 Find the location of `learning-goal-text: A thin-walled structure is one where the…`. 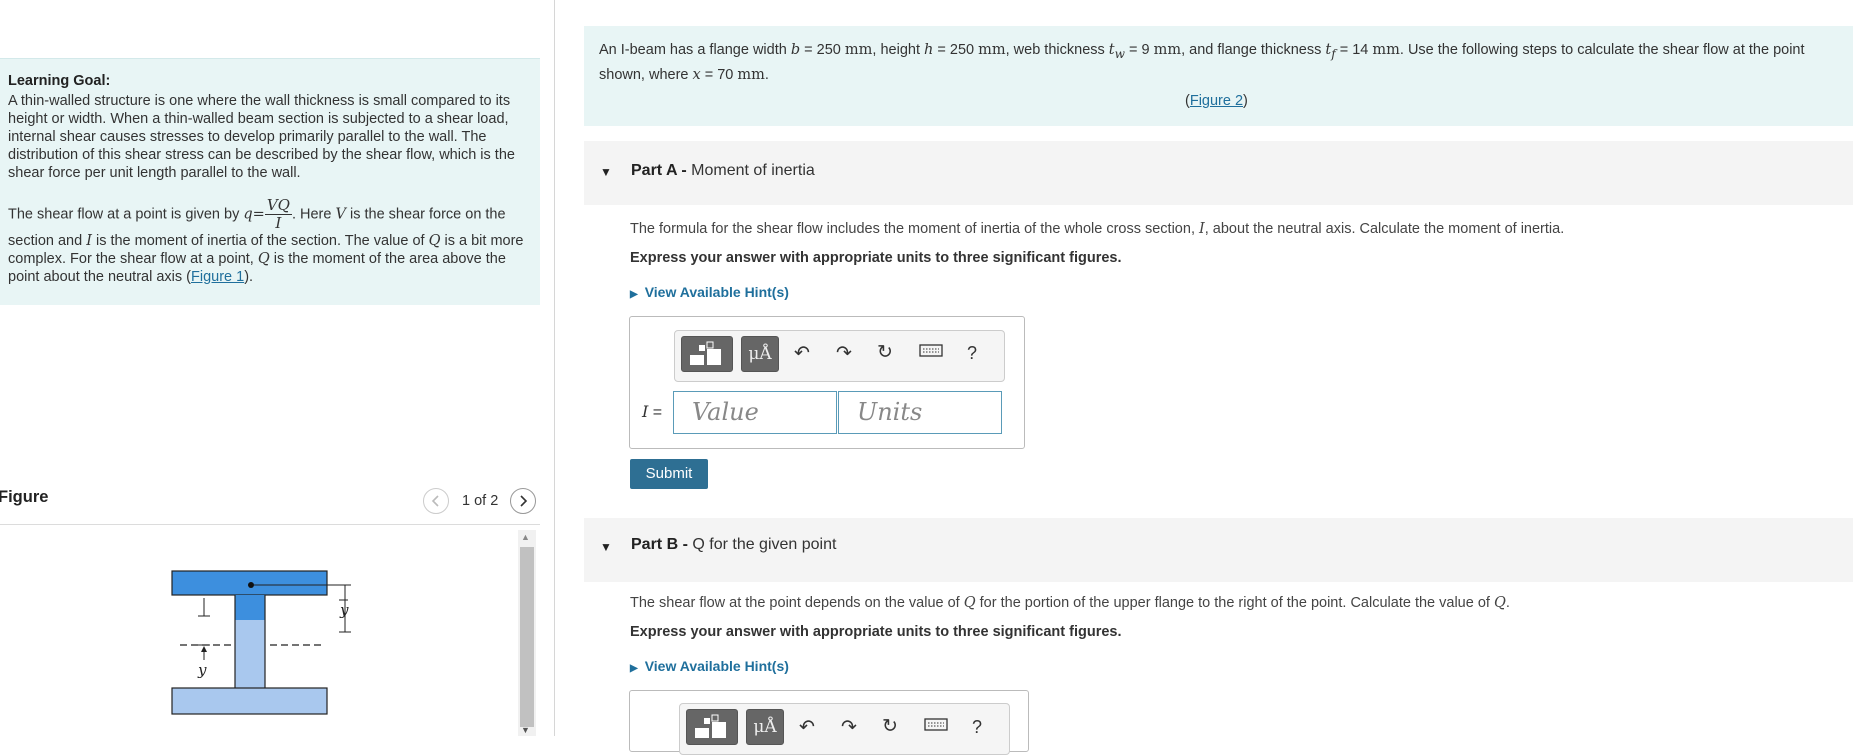

learning-goal-text: A thin-walled structure is one where the… is located at coordinates (261, 137).